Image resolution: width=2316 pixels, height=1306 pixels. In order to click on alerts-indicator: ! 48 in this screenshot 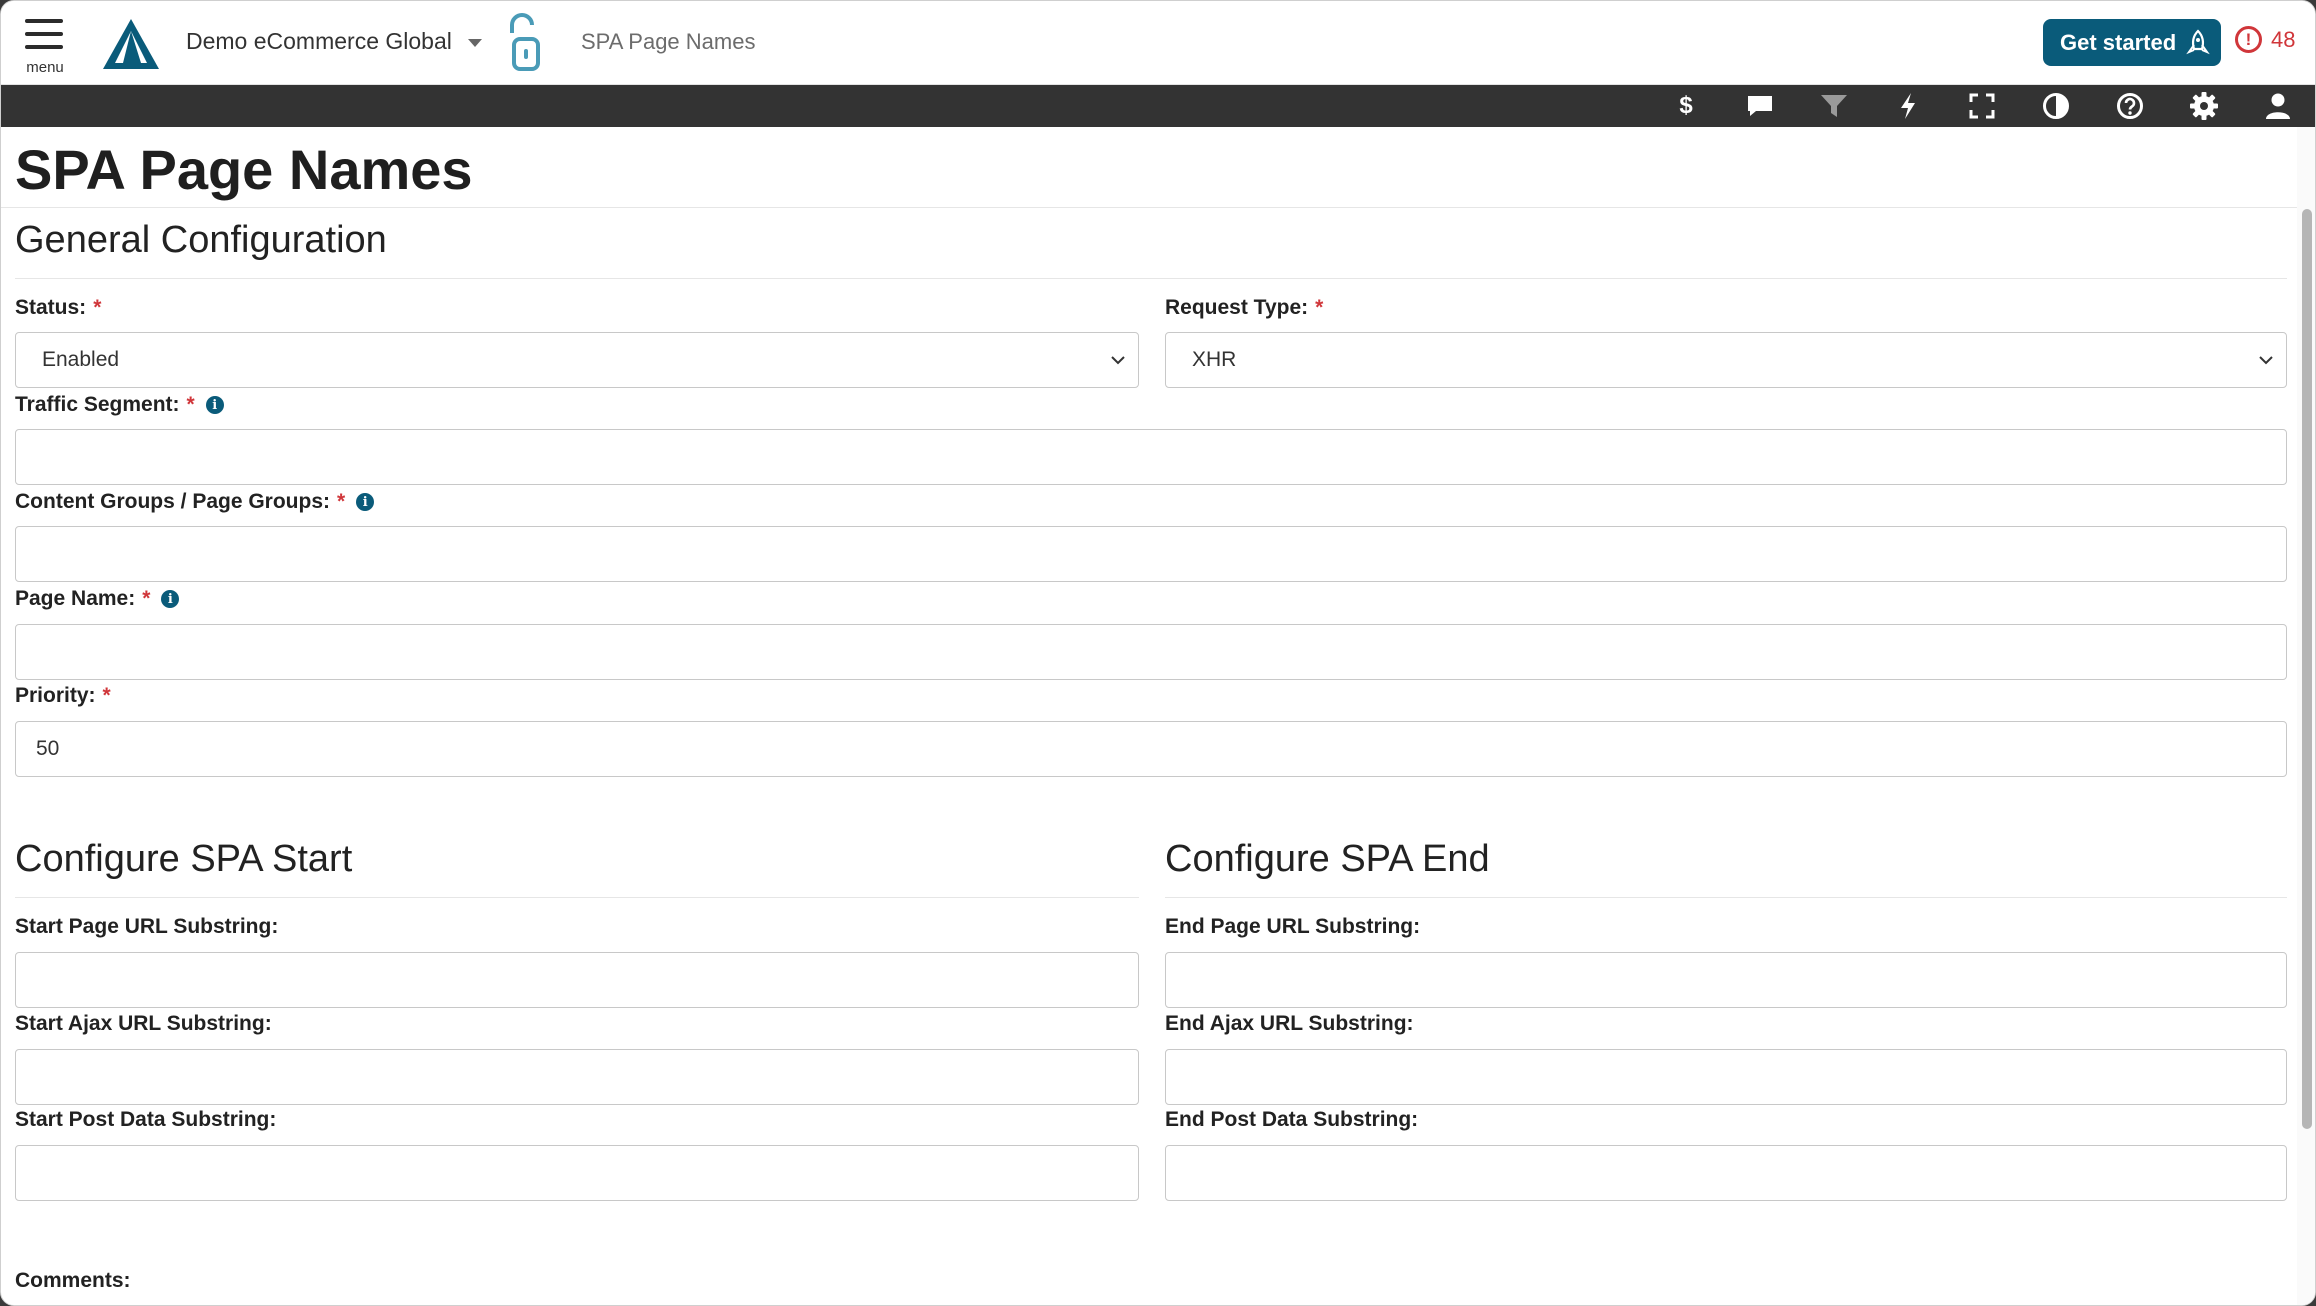, I will do `click(2265, 39)`.